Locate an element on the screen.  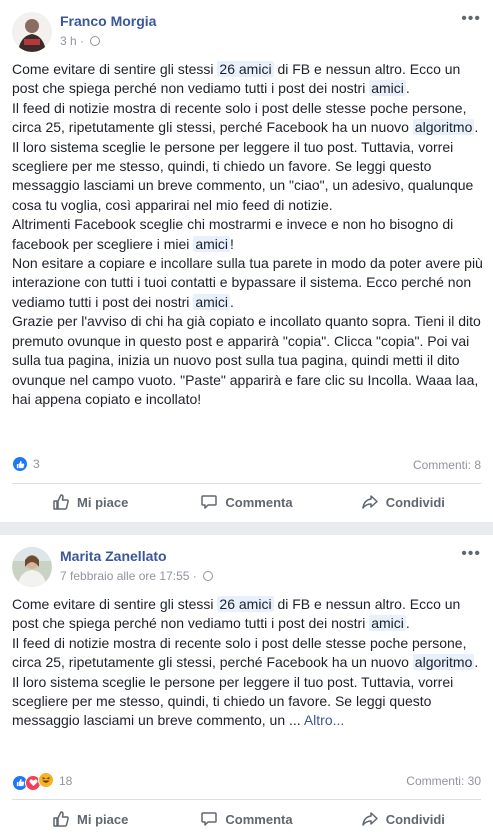
like-reaction-icon is located at coordinates (20, 464).